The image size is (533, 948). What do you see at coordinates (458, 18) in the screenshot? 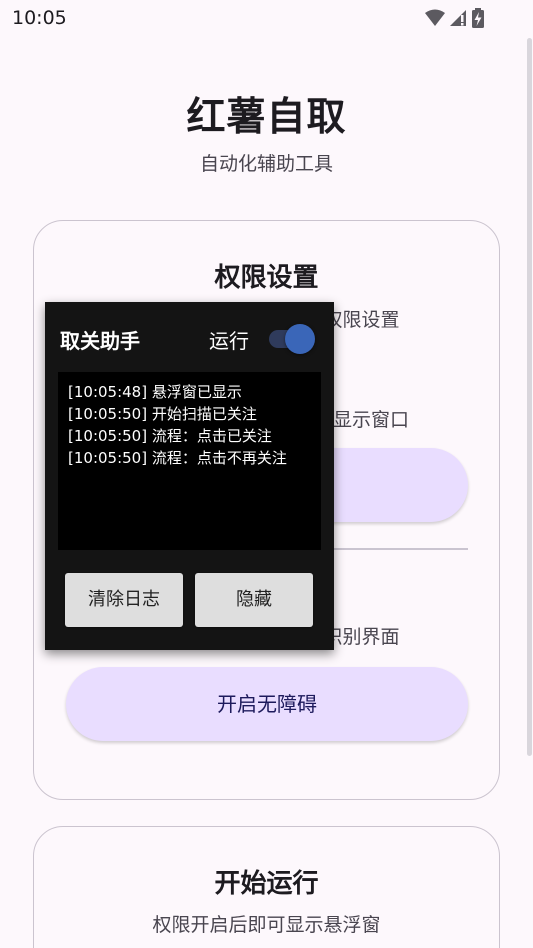
I see `signal-icon` at bounding box center [458, 18].